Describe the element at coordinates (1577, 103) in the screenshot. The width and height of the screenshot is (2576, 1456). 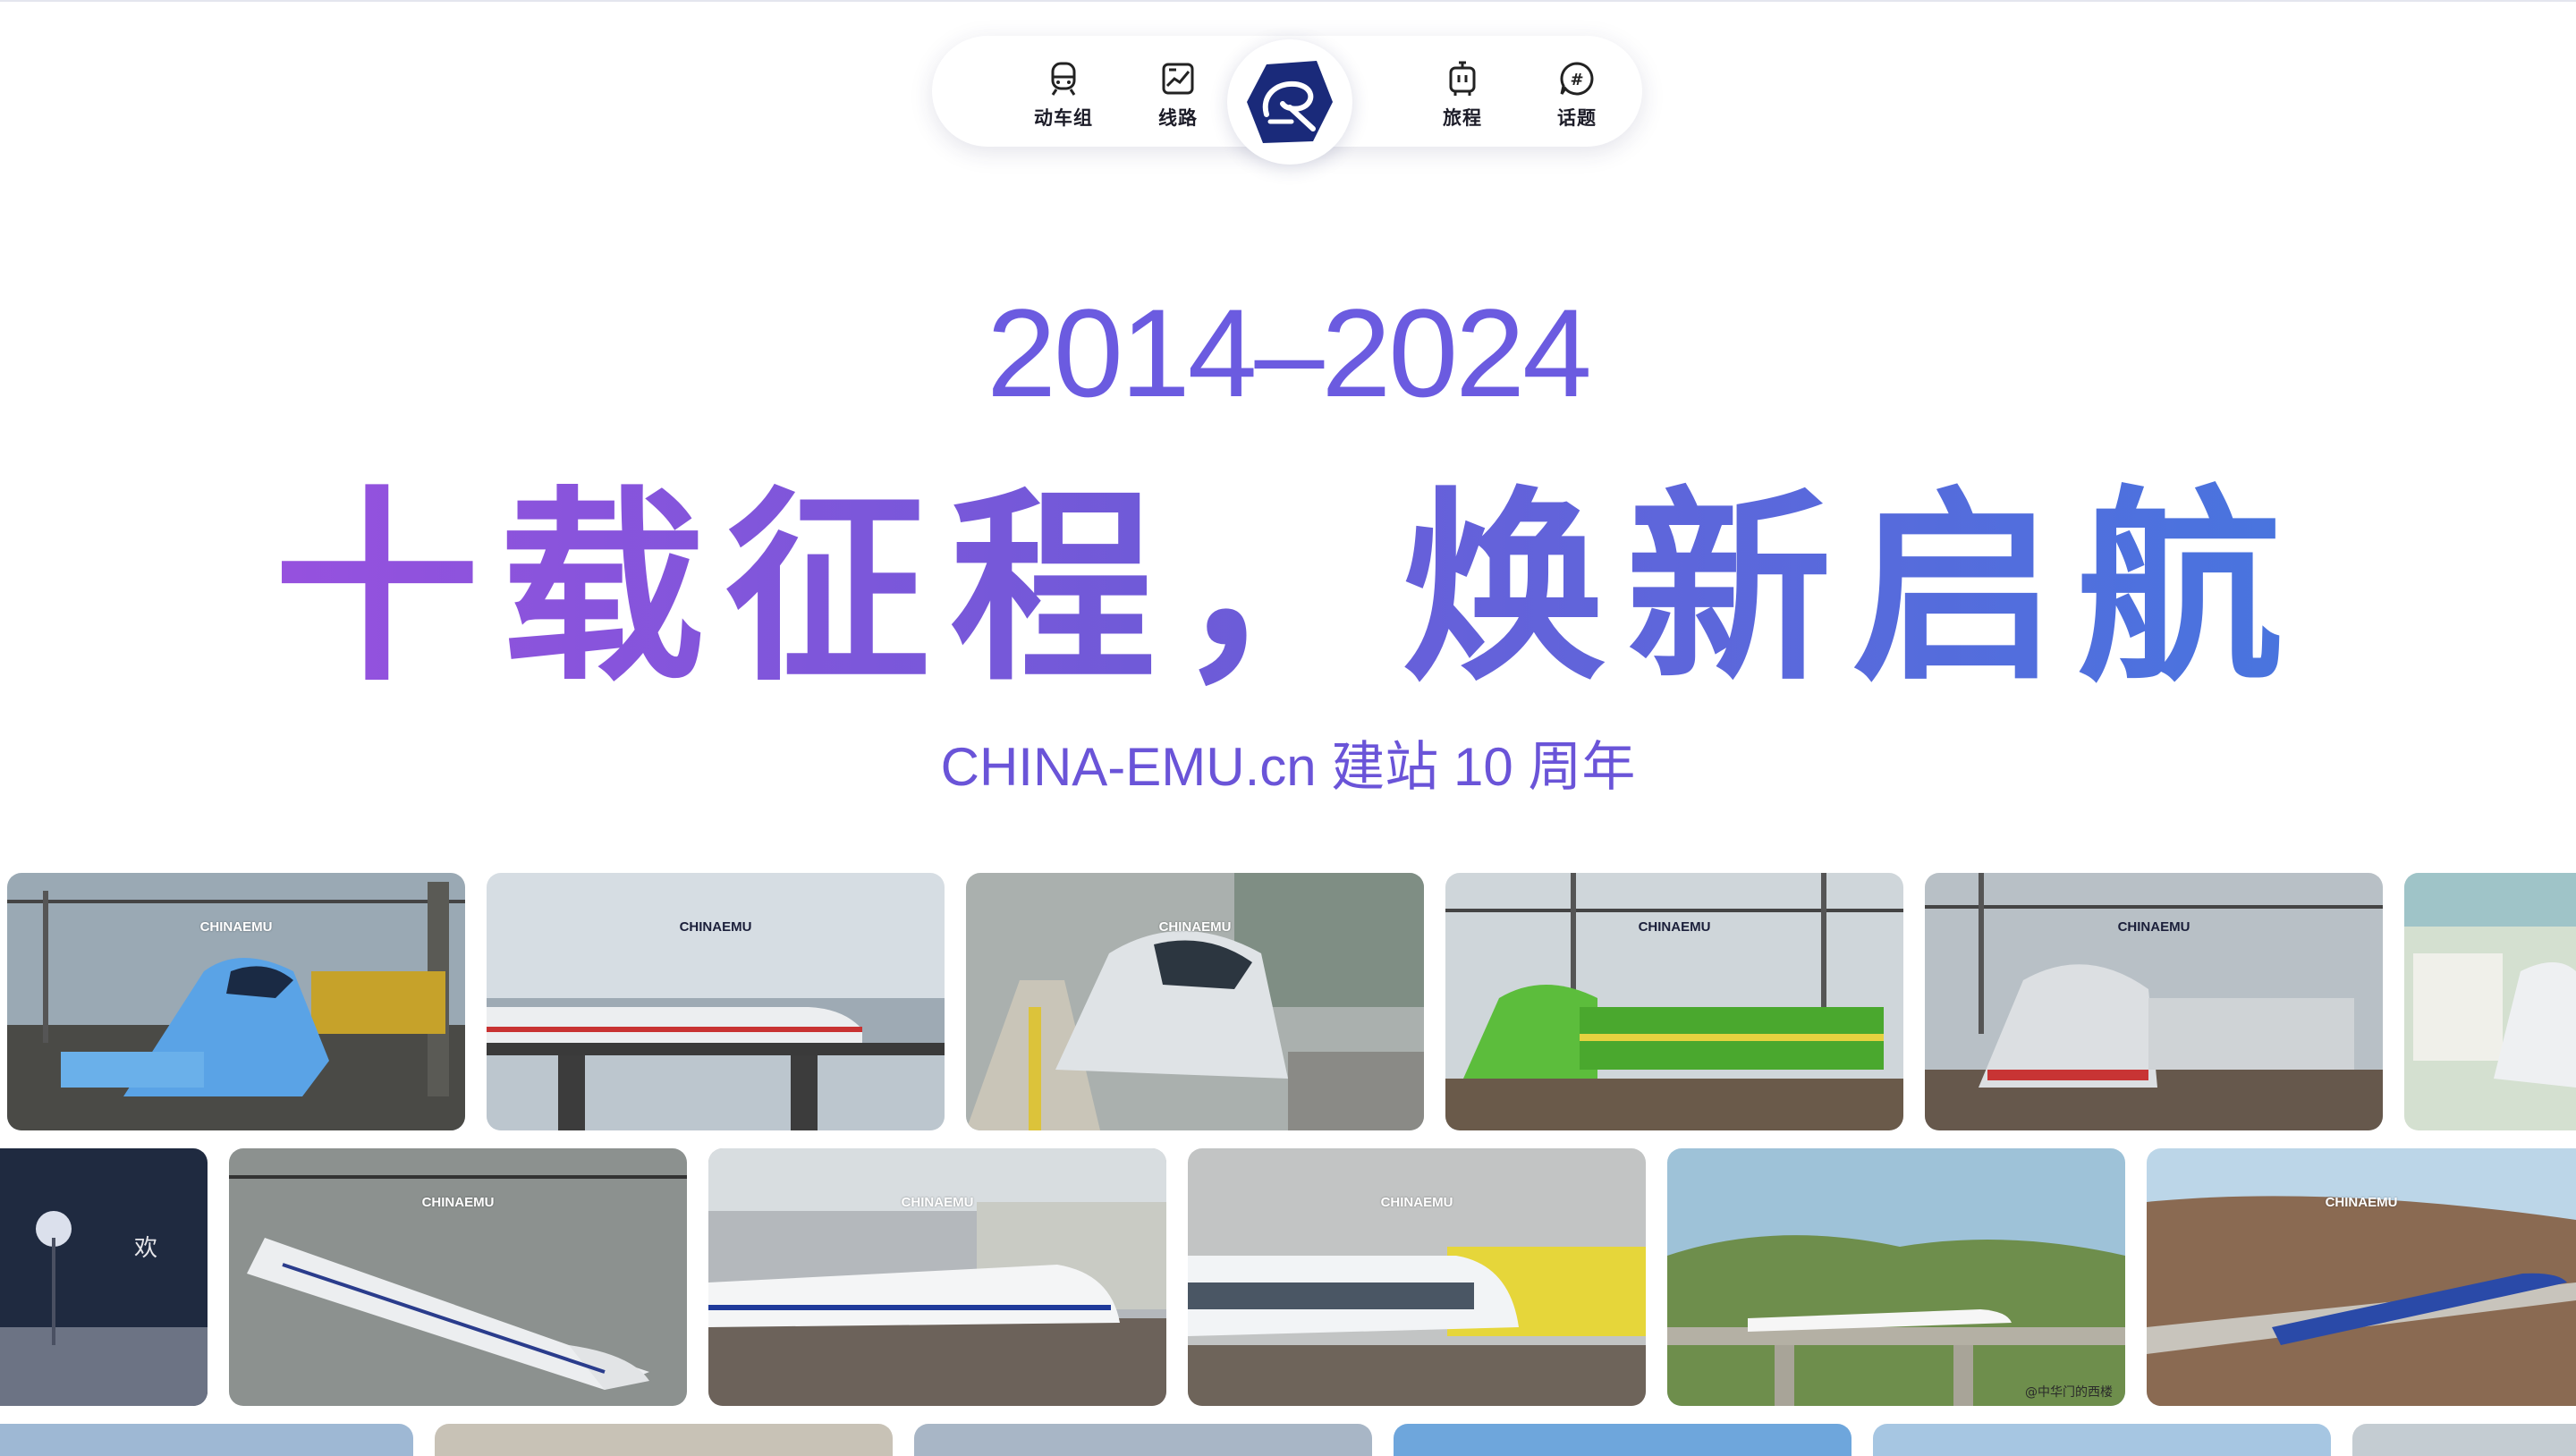
I see `nav-item-topics: # 话题` at that location.